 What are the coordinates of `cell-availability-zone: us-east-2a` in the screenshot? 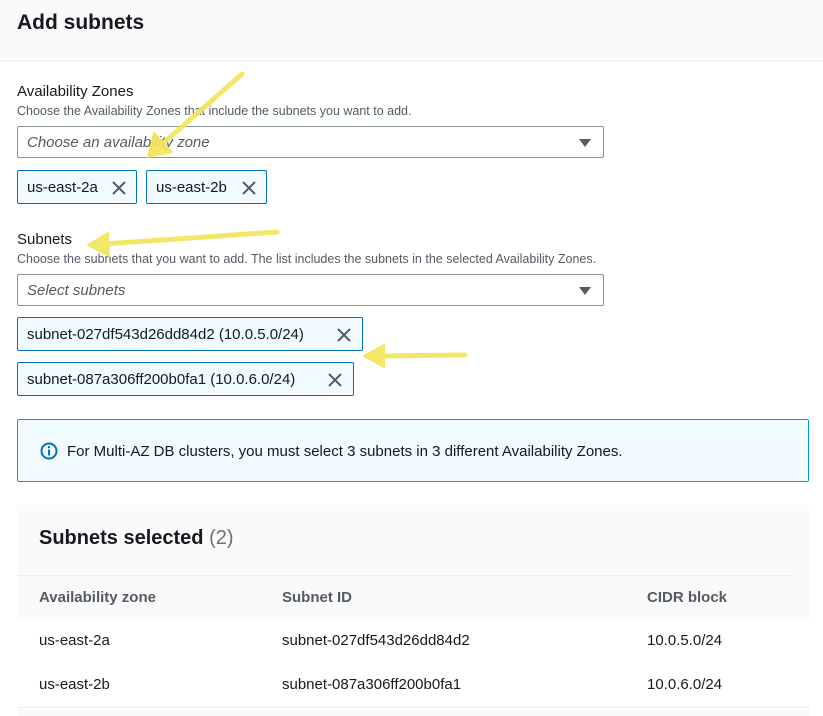 It's located at (74, 640).